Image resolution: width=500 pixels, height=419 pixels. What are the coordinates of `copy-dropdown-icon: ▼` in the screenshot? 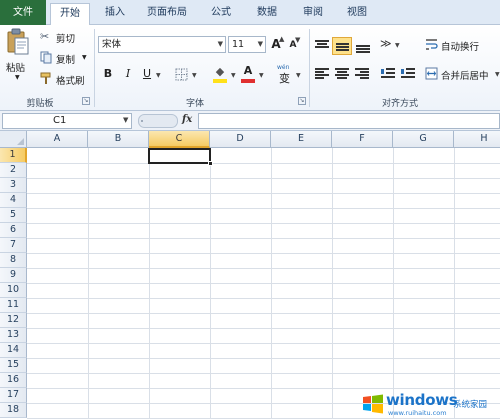 It's located at (84, 57).